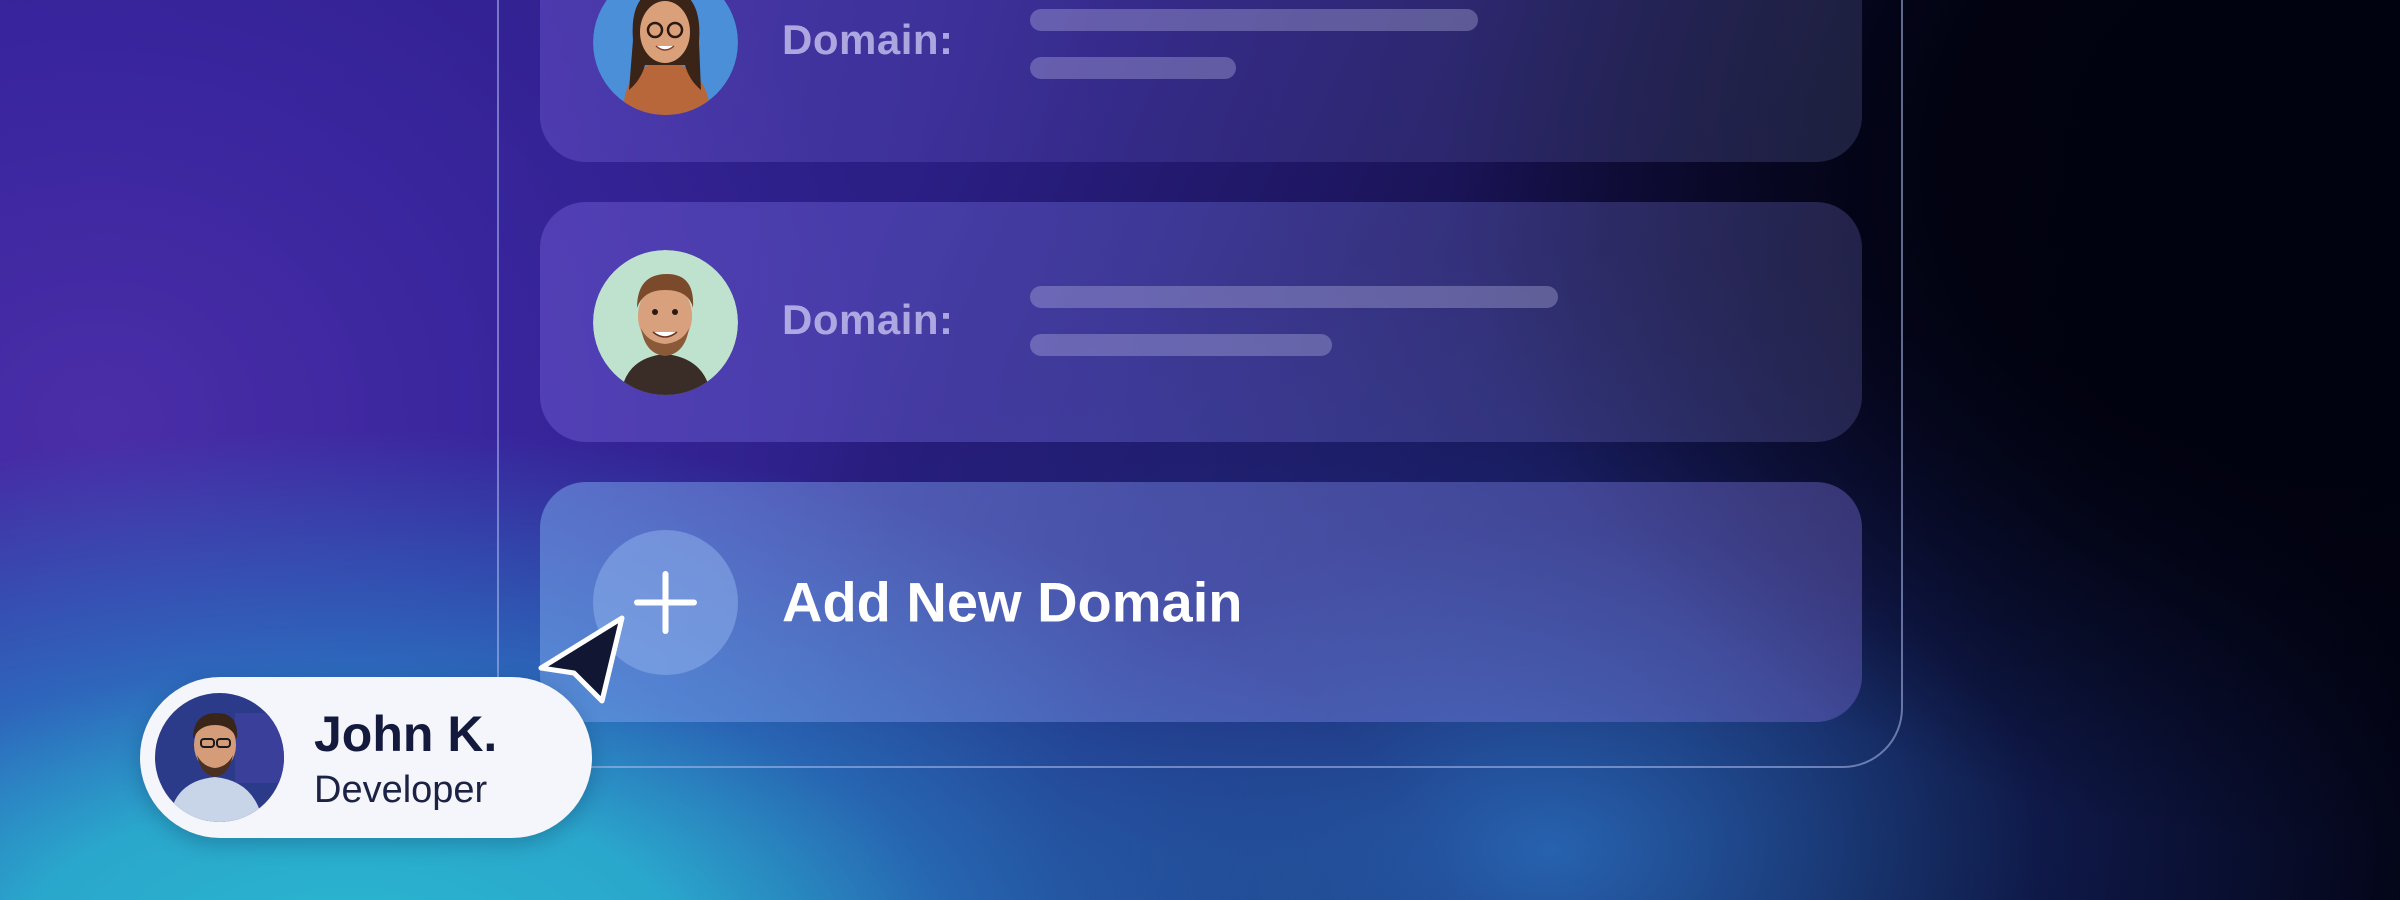 The width and height of the screenshot is (2400, 900). Describe the element at coordinates (401, 790) in the screenshot. I see `user-role: Developer` at that location.